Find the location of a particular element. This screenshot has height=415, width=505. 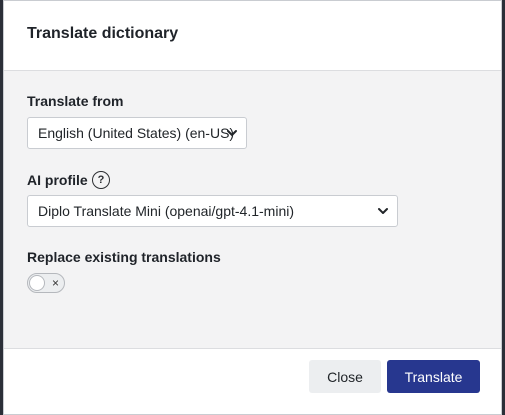

replace-existing-toggle: × is located at coordinates (46, 283).